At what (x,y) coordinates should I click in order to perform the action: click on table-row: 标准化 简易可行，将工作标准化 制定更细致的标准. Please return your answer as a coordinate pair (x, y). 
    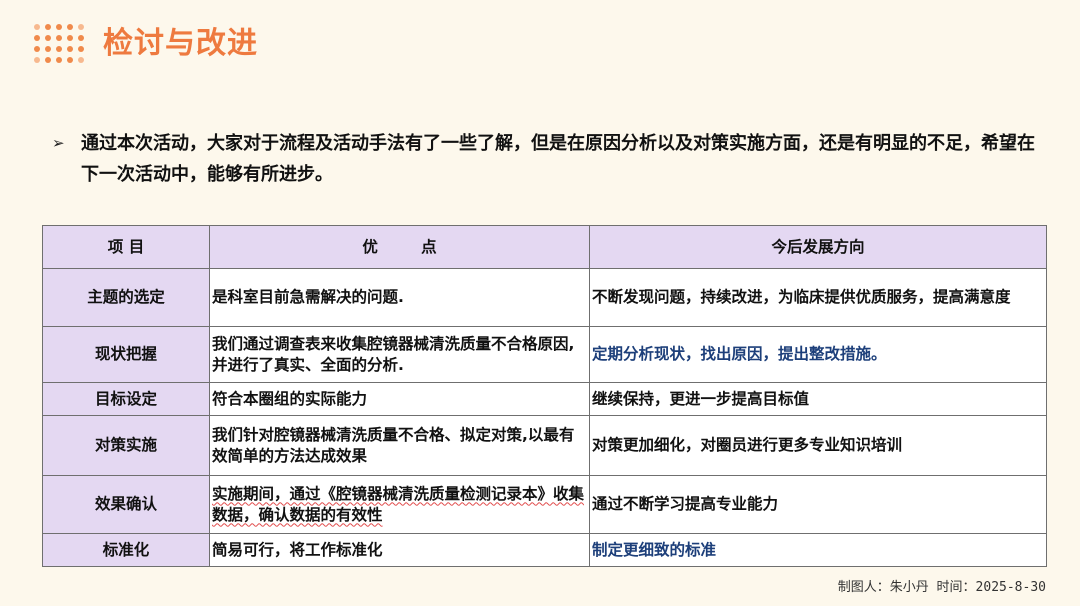
    Looking at the image, I should click on (544, 550).